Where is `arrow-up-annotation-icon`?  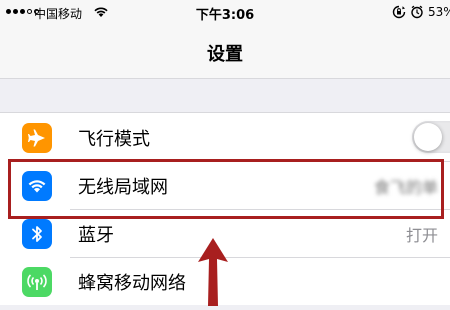
arrow-up-annotation-icon is located at coordinates (213, 273).